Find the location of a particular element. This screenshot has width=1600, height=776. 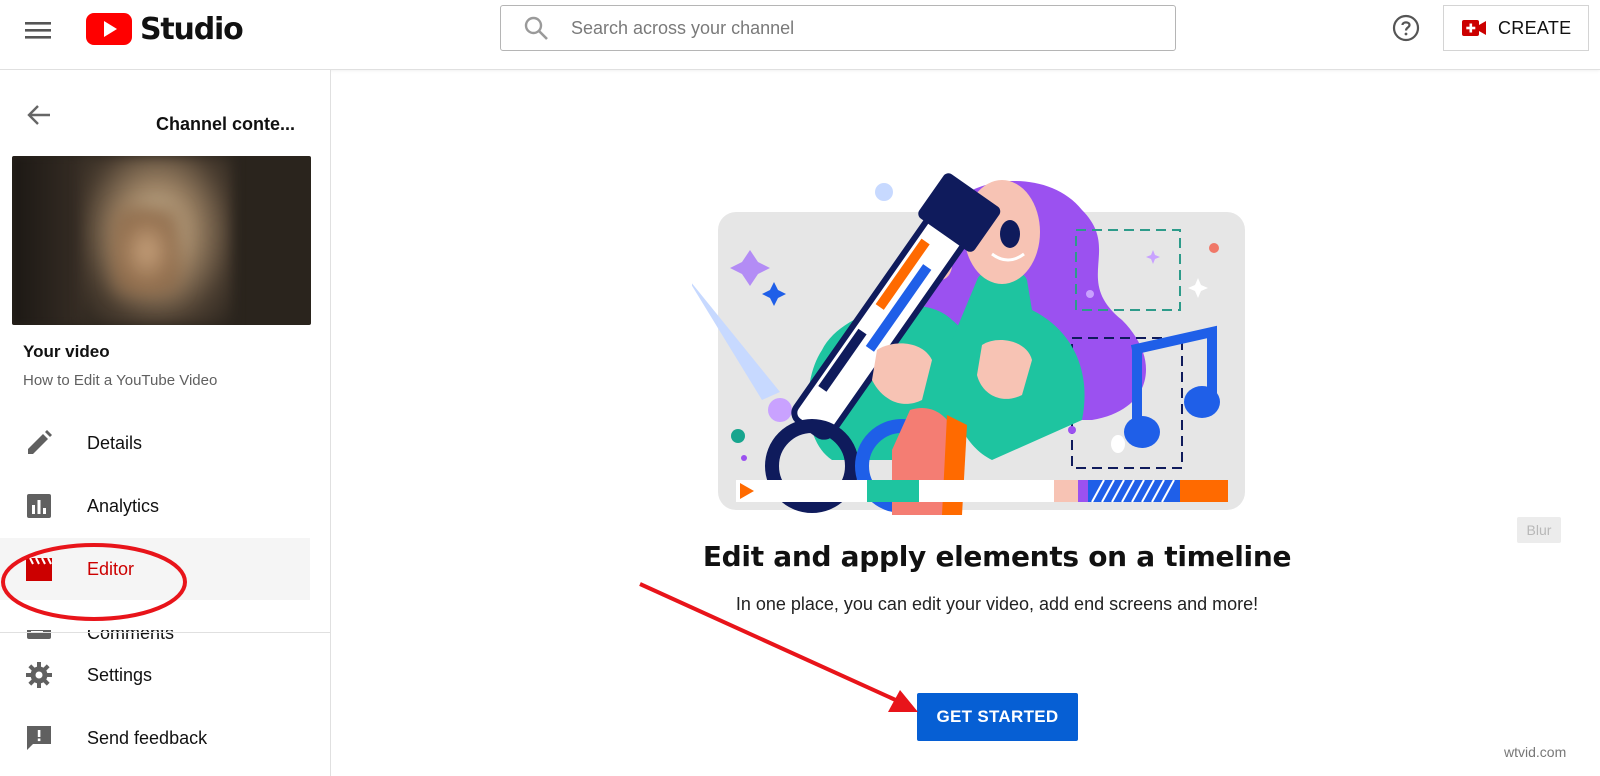

pencil-icon is located at coordinates (40, 442).